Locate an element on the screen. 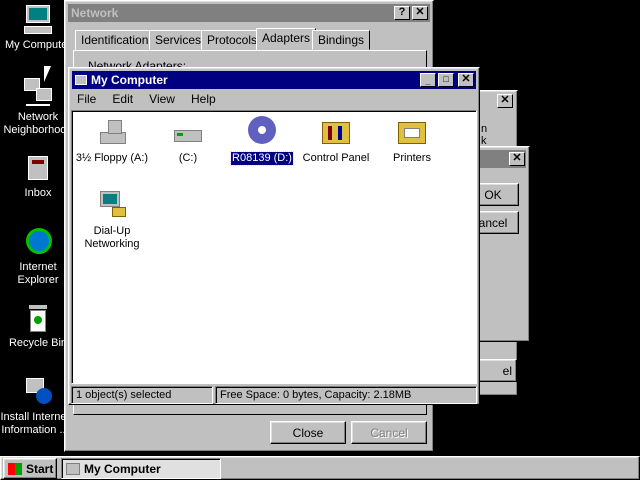  help-button: ? is located at coordinates (402, 13).